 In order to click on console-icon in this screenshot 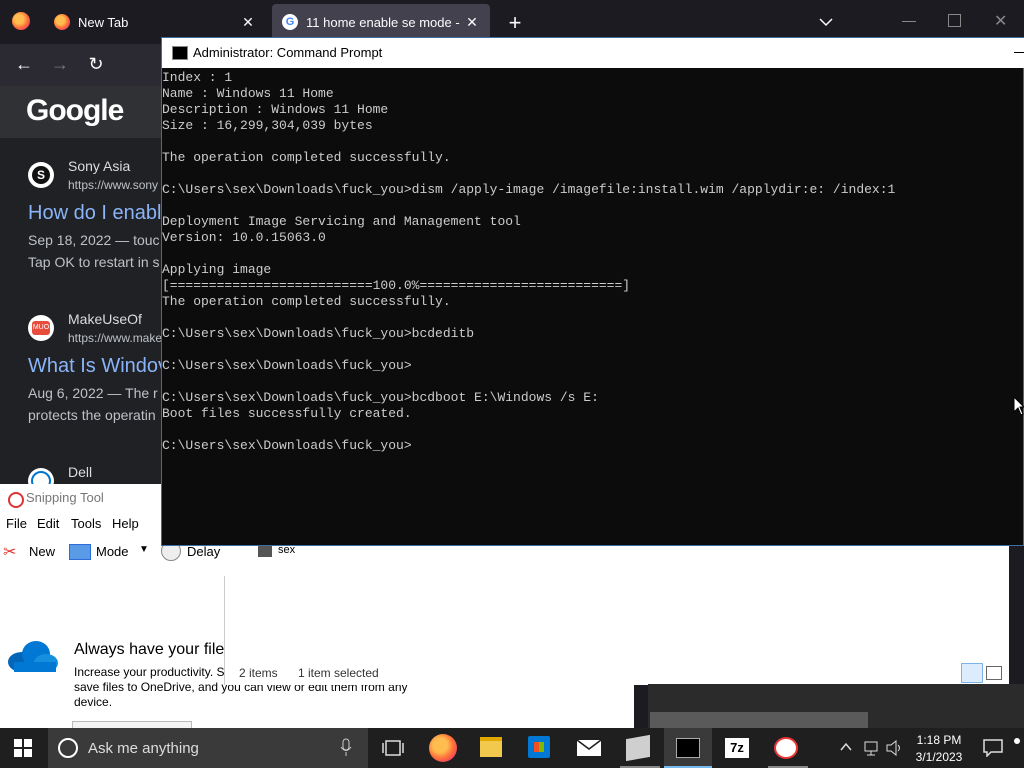, I will do `click(180, 53)`.